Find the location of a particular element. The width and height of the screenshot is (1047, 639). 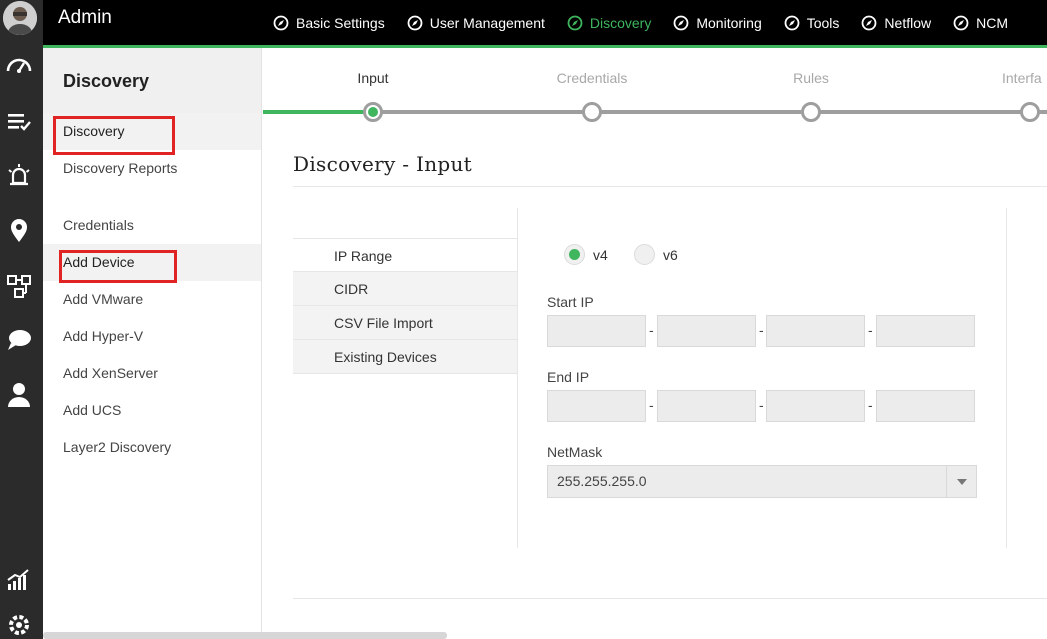

ip-version-v4-label: v4 is located at coordinates (600, 254).